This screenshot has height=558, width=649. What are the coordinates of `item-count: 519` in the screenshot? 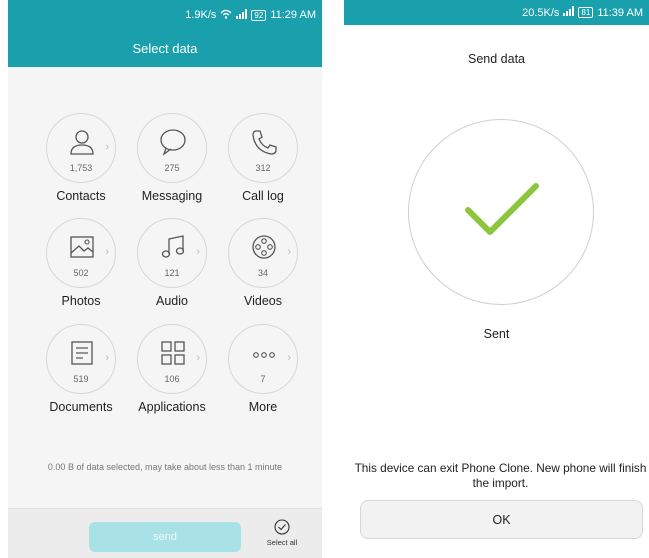 It's located at (81, 379).